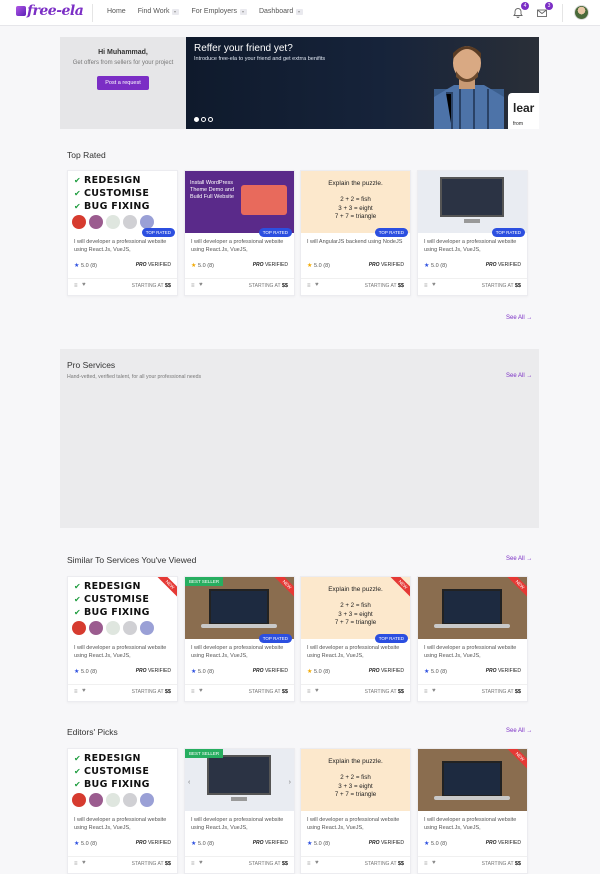 The height and width of the screenshot is (874, 600). Describe the element at coordinates (318, 843) in the screenshot. I see `gig-rating: ★ 5.0 (8)` at that location.